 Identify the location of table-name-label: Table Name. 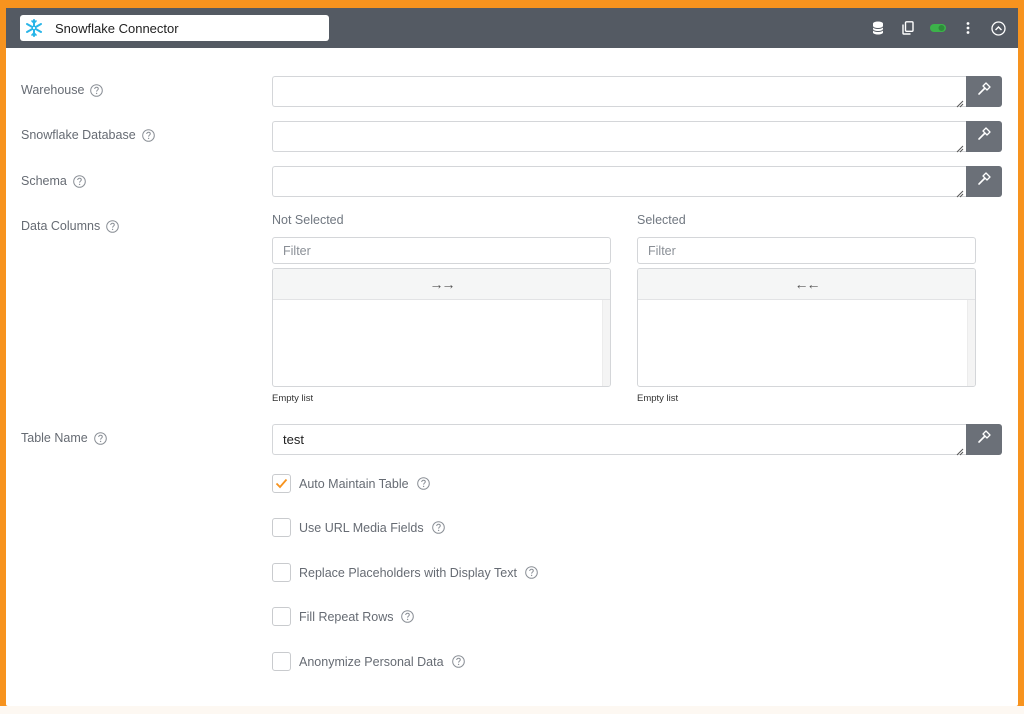
(64, 438).